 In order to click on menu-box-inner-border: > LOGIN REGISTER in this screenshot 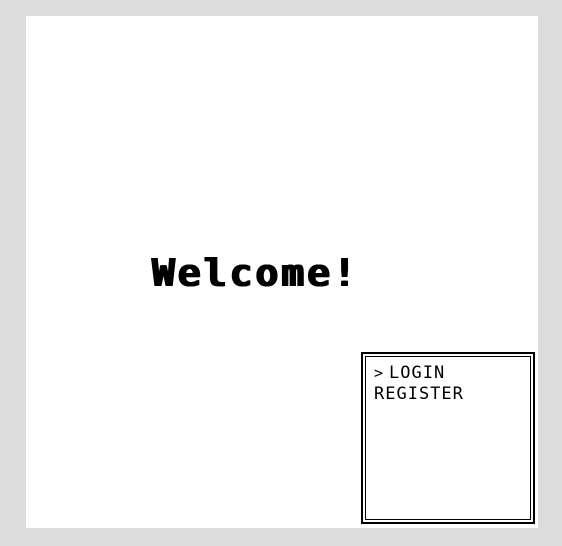, I will do `click(448, 438)`.